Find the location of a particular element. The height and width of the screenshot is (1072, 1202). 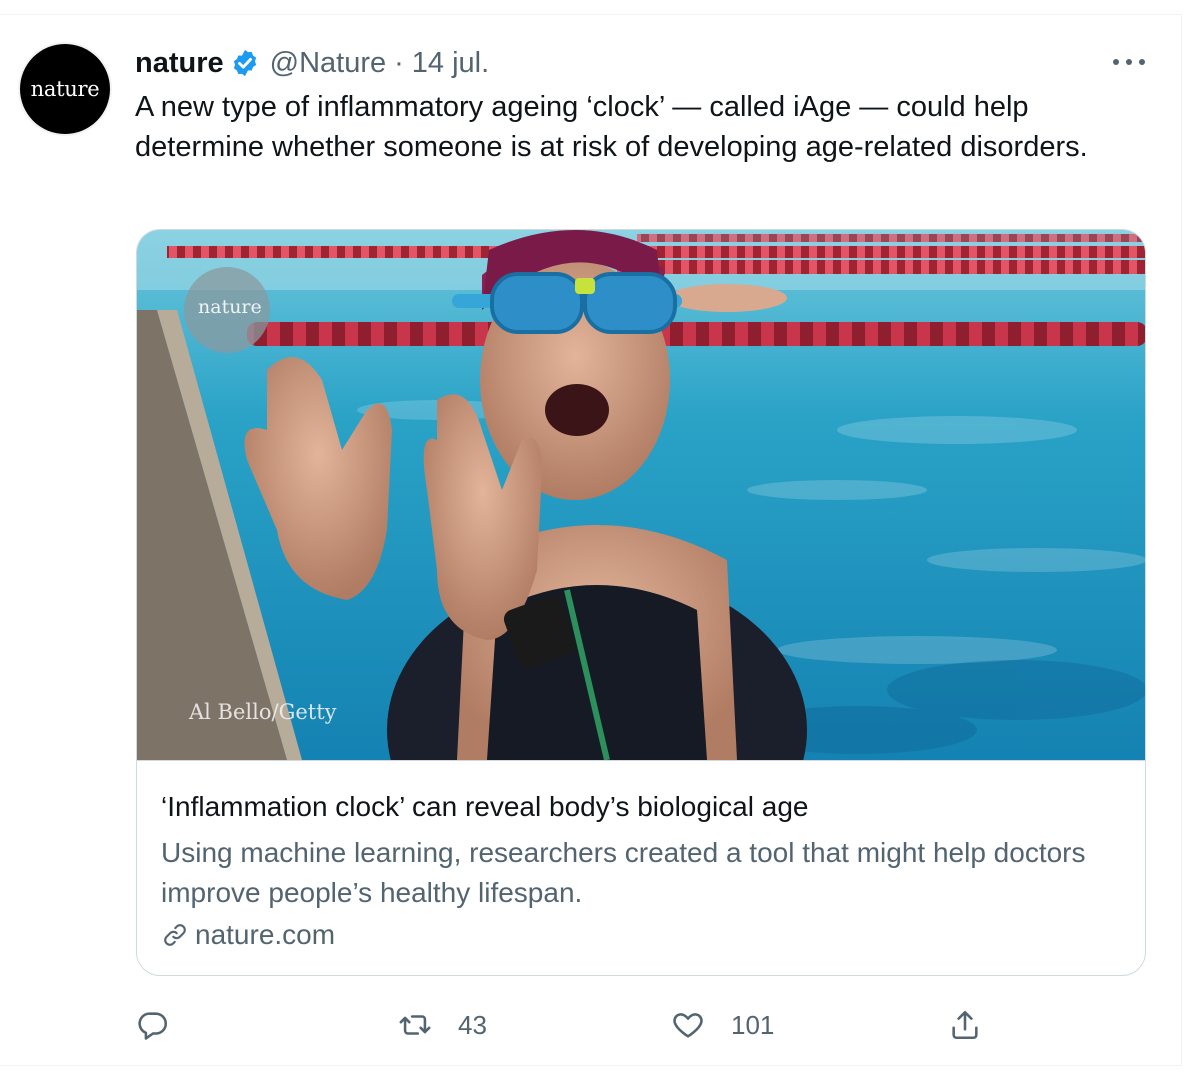

image-watermark: nature is located at coordinates (230, 307).